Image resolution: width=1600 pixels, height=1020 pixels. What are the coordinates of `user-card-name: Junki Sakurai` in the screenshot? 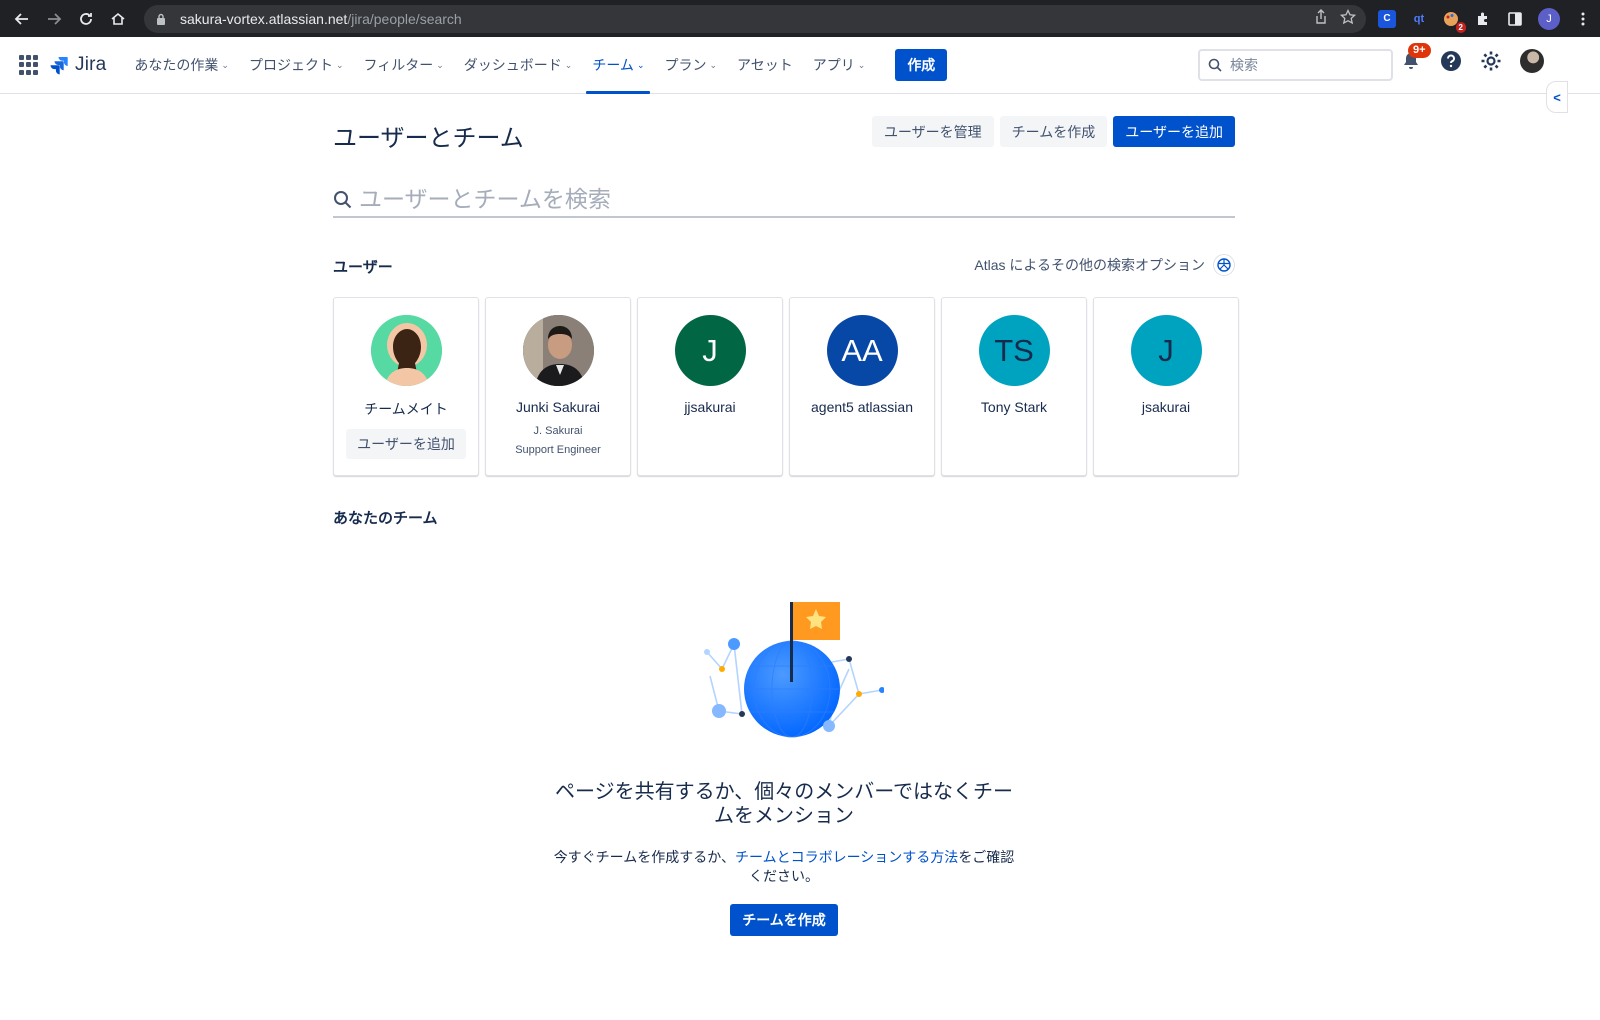 It's located at (558, 407).